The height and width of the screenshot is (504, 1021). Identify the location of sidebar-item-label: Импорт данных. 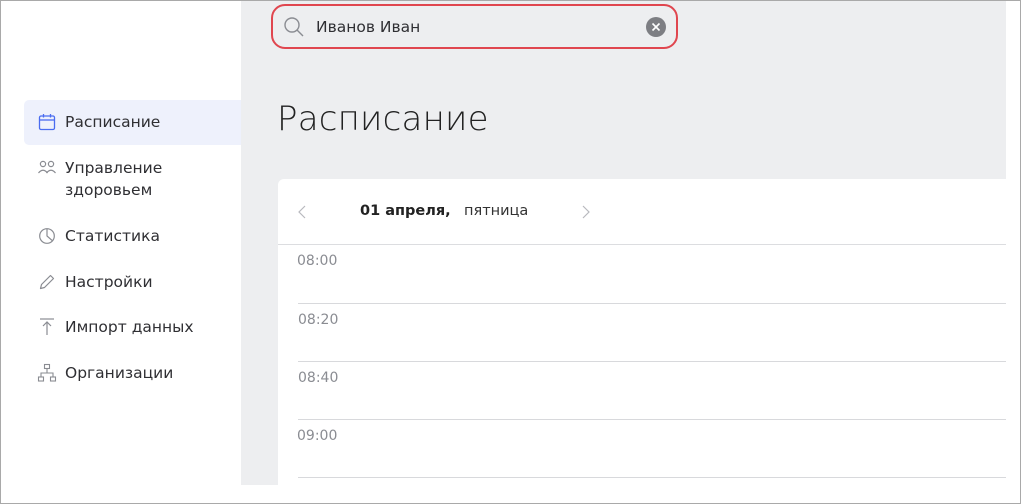
(129, 327).